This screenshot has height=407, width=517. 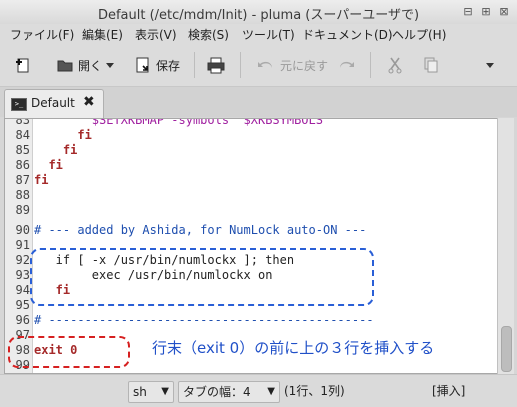 I want to click on print-button, so click(x=216, y=65).